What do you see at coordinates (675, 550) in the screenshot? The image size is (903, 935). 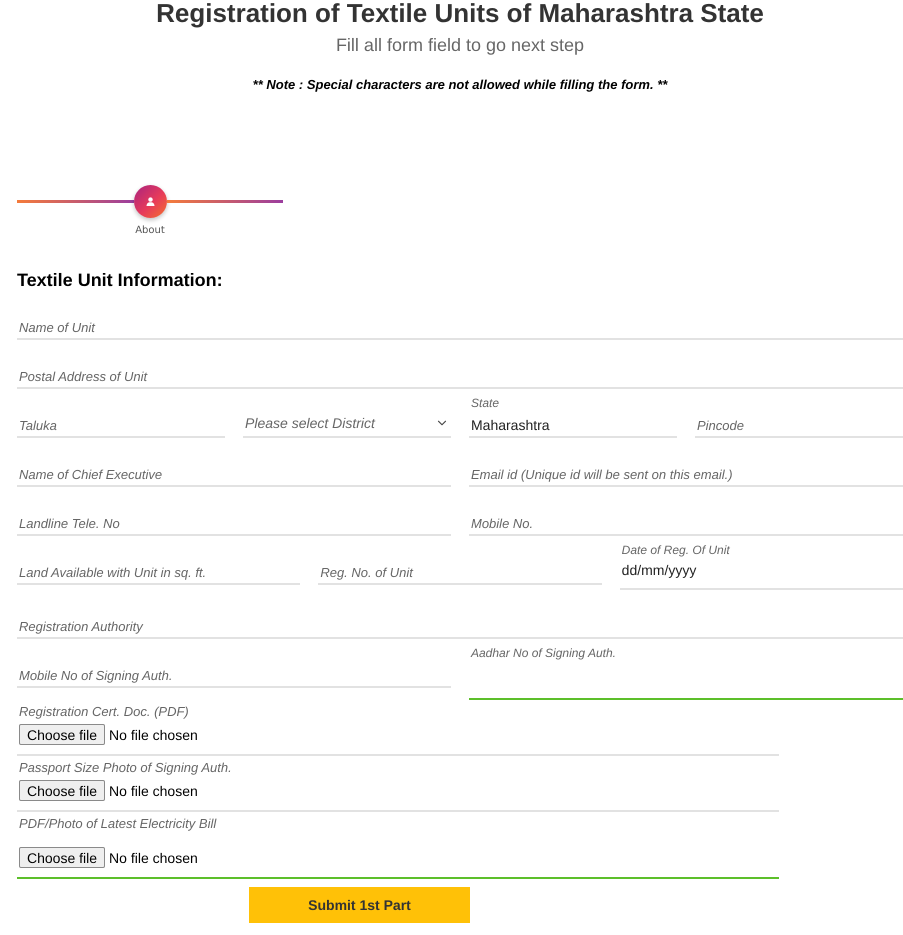 I see `field-label: Date of Reg. Of Unit` at bounding box center [675, 550].